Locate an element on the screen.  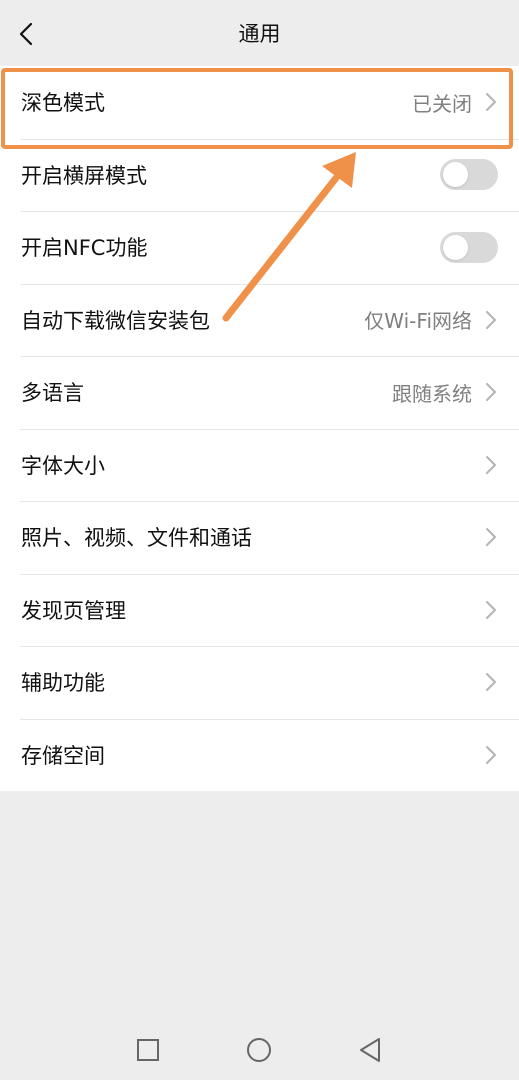
setting-row-dark-mode: 深色模式 已关闭 is located at coordinates (259, 102).